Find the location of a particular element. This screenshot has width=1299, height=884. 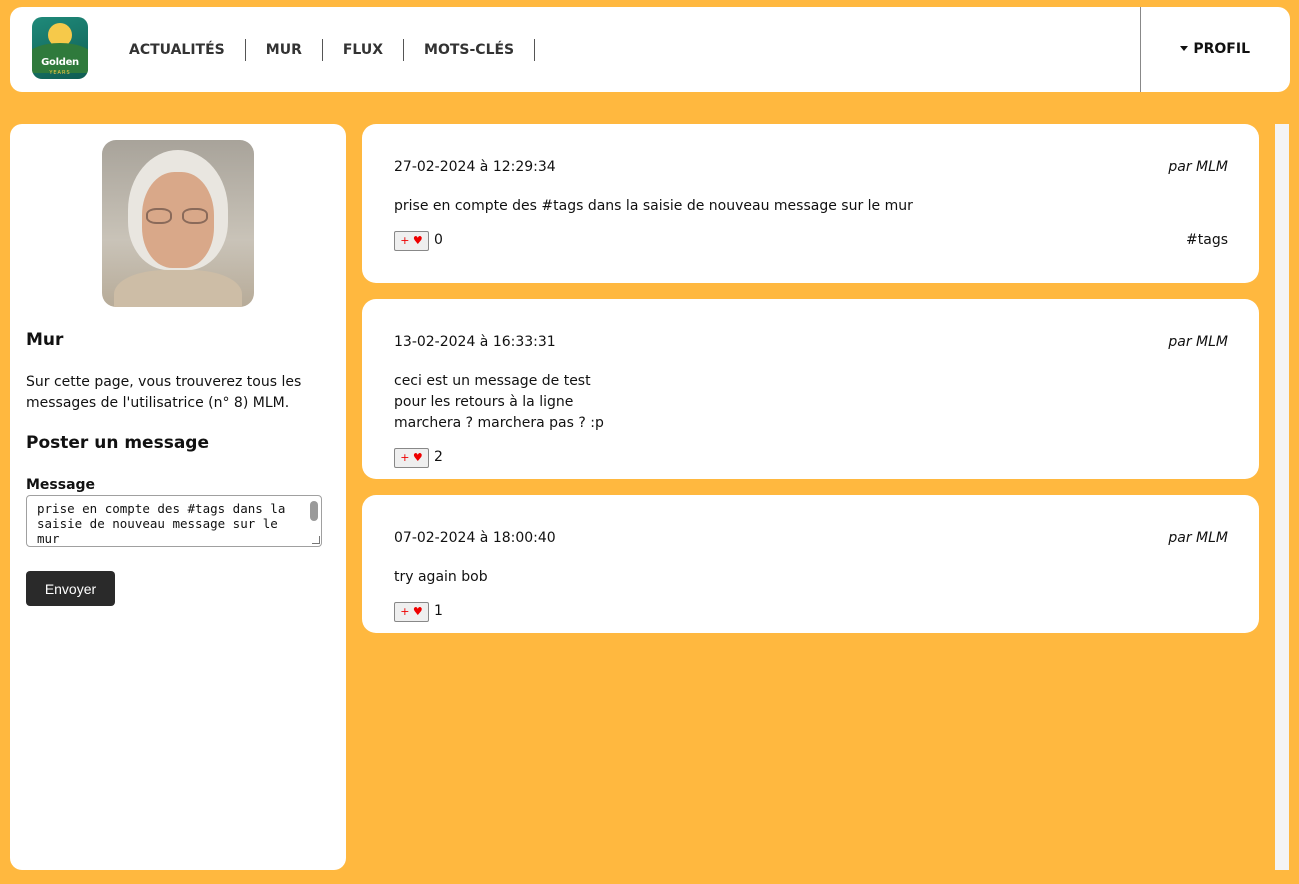

message-label: Message is located at coordinates (61, 485).